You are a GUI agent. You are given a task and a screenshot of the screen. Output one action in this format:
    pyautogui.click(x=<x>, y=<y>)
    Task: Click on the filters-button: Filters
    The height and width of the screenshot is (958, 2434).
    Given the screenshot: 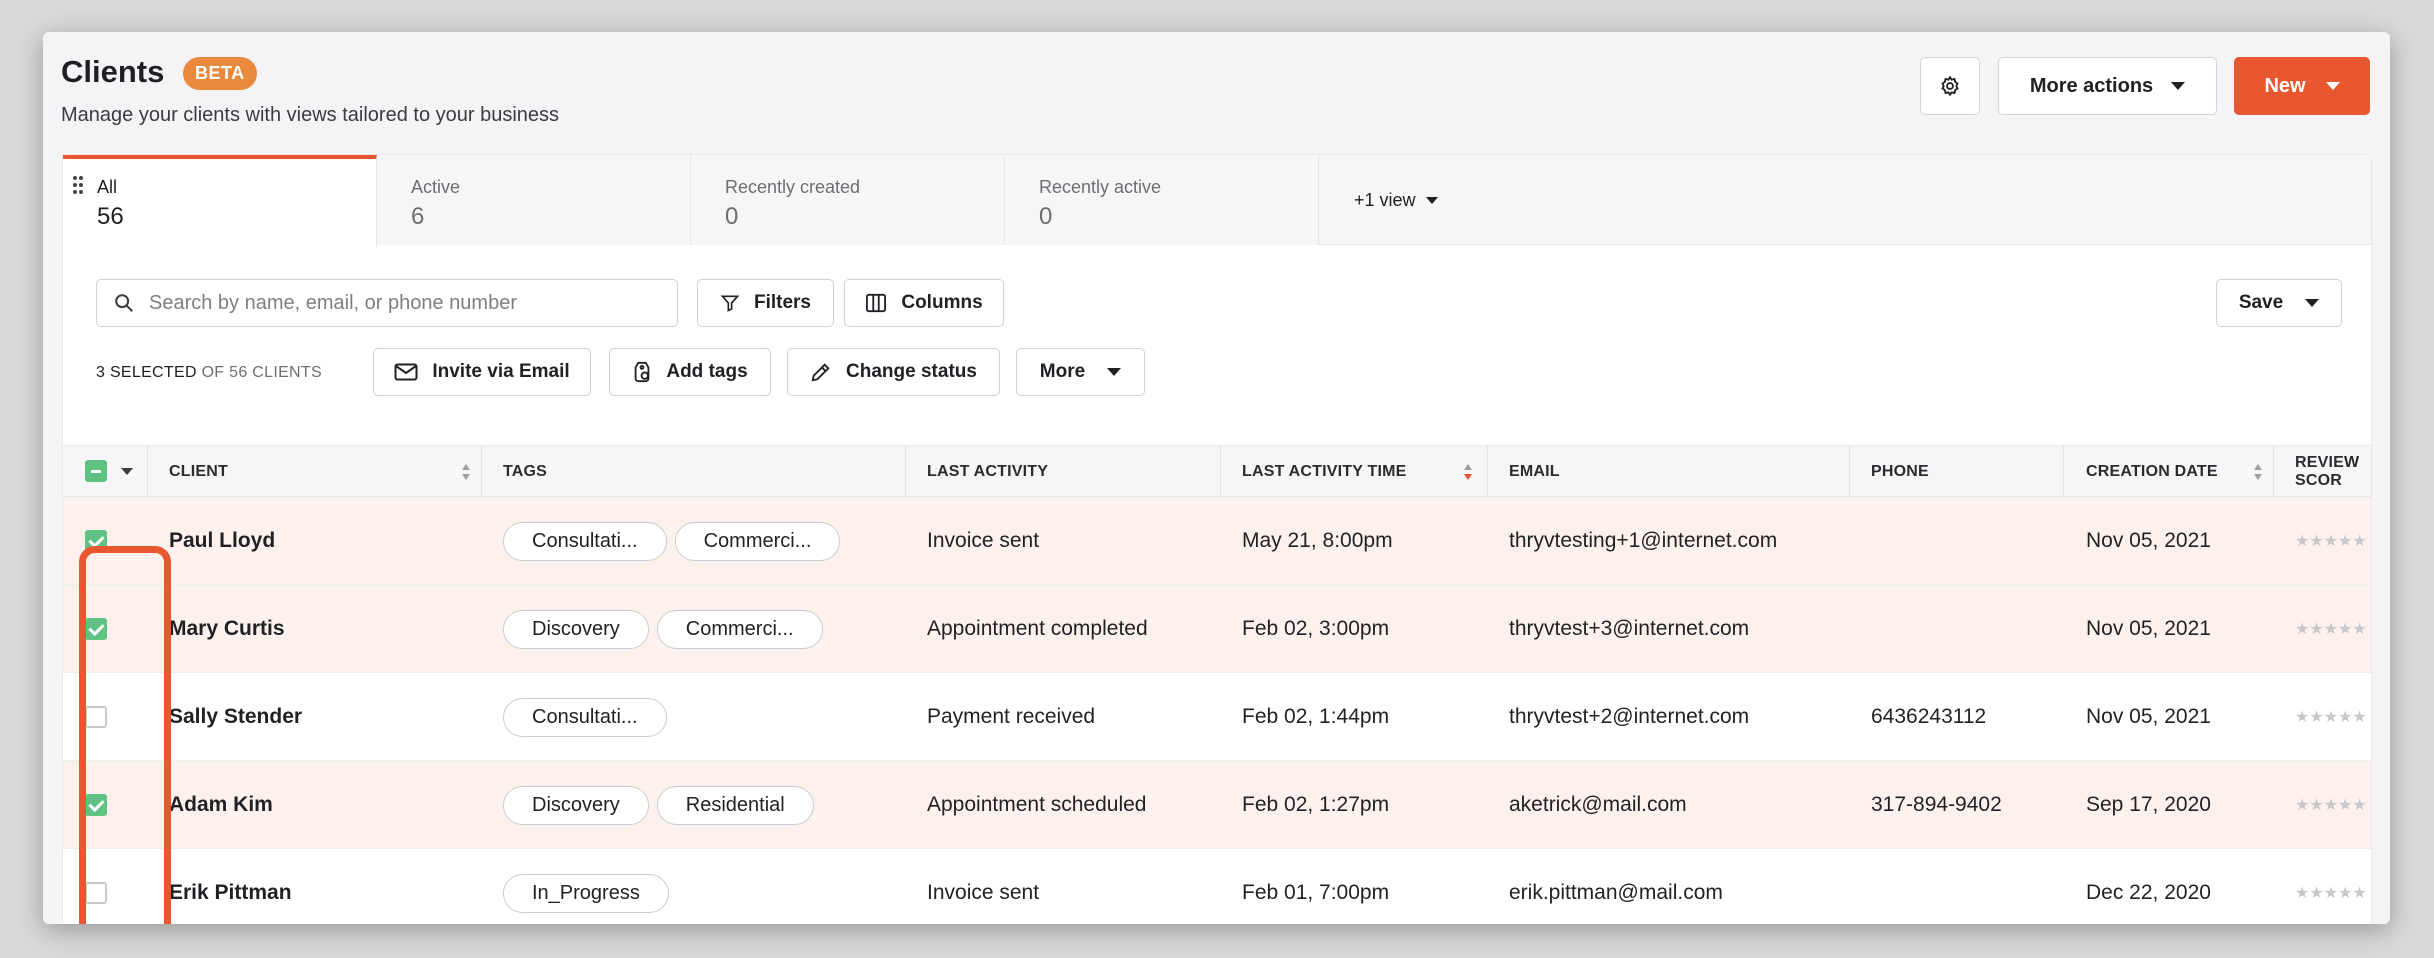 What is the action you would take?
    pyautogui.click(x=765, y=303)
    